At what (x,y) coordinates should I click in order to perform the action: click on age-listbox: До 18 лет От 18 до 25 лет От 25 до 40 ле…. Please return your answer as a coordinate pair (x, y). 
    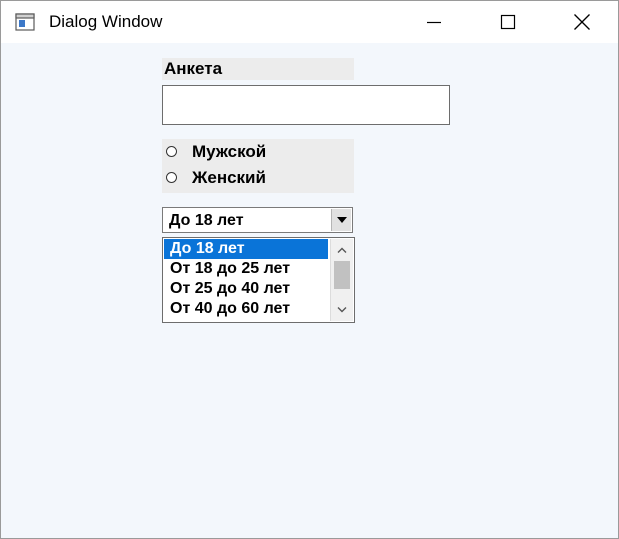
    Looking at the image, I should click on (258, 280).